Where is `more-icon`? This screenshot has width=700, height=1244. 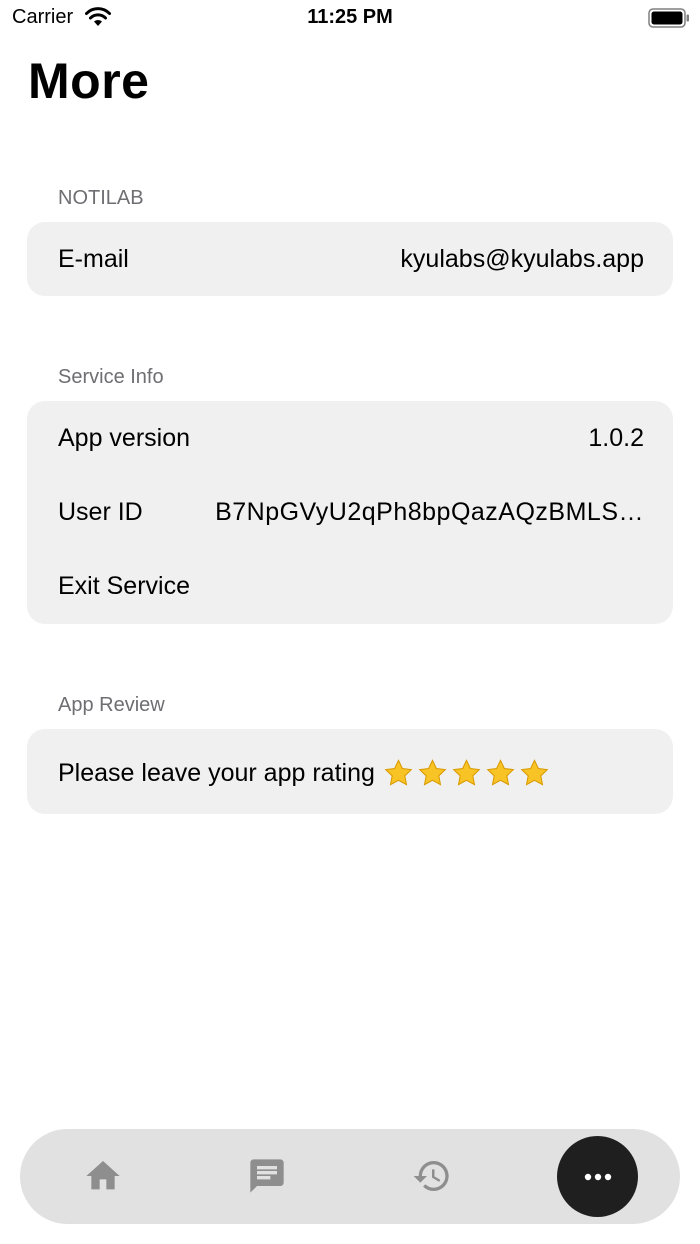 more-icon is located at coordinates (597, 1176).